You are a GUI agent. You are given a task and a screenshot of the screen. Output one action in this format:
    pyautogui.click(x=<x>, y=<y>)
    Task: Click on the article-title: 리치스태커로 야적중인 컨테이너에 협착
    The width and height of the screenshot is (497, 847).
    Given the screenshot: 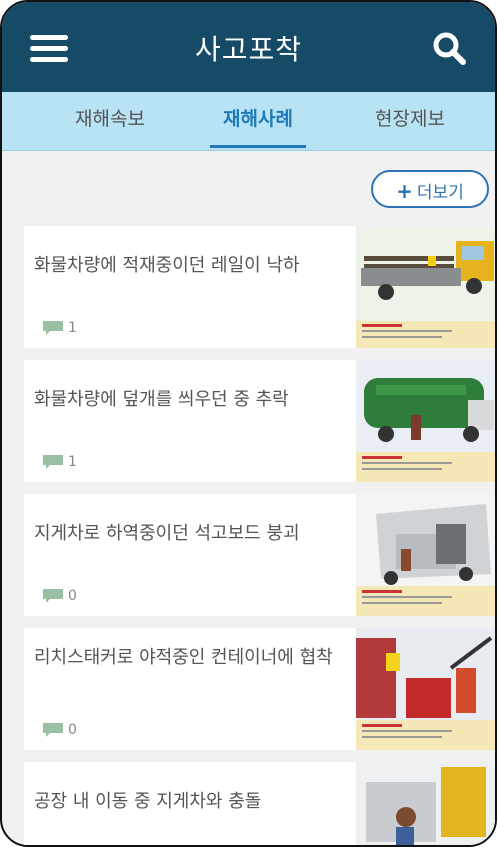 What is the action you would take?
    pyautogui.click(x=183, y=657)
    